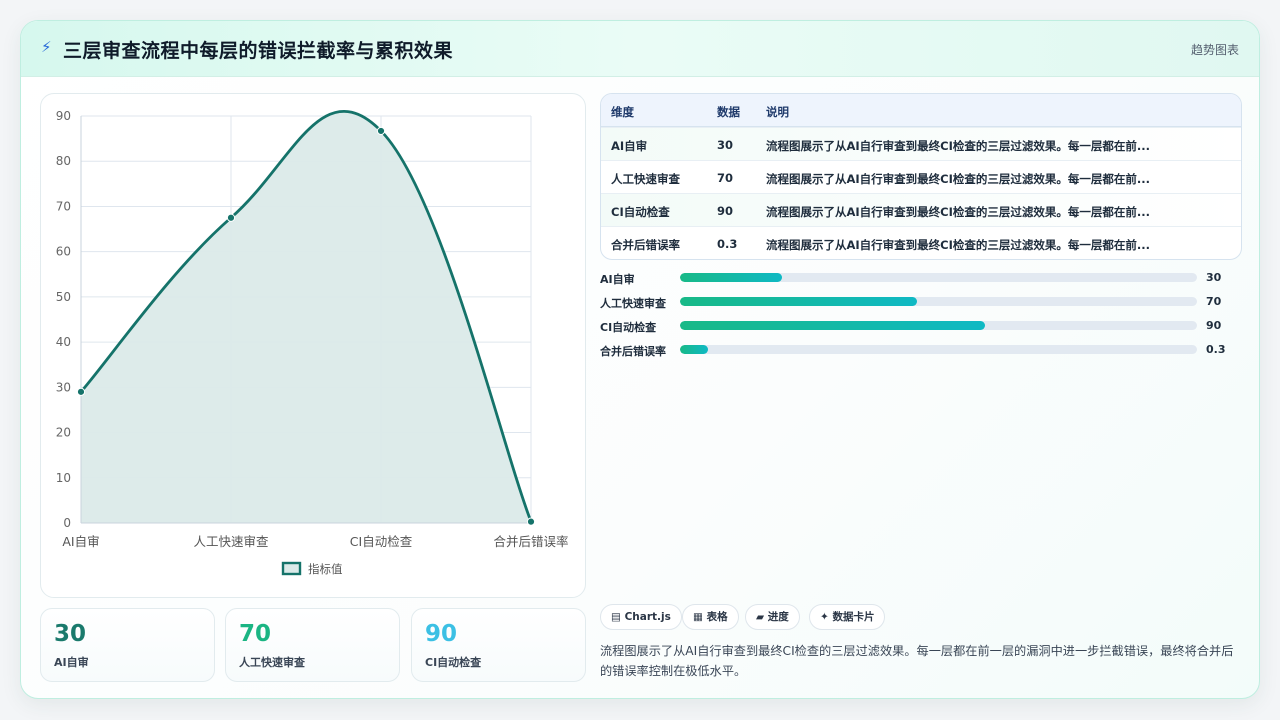 The width and height of the screenshot is (1280, 720). I want to click on x-tick-label: CI自动检查, so click(381, 541).